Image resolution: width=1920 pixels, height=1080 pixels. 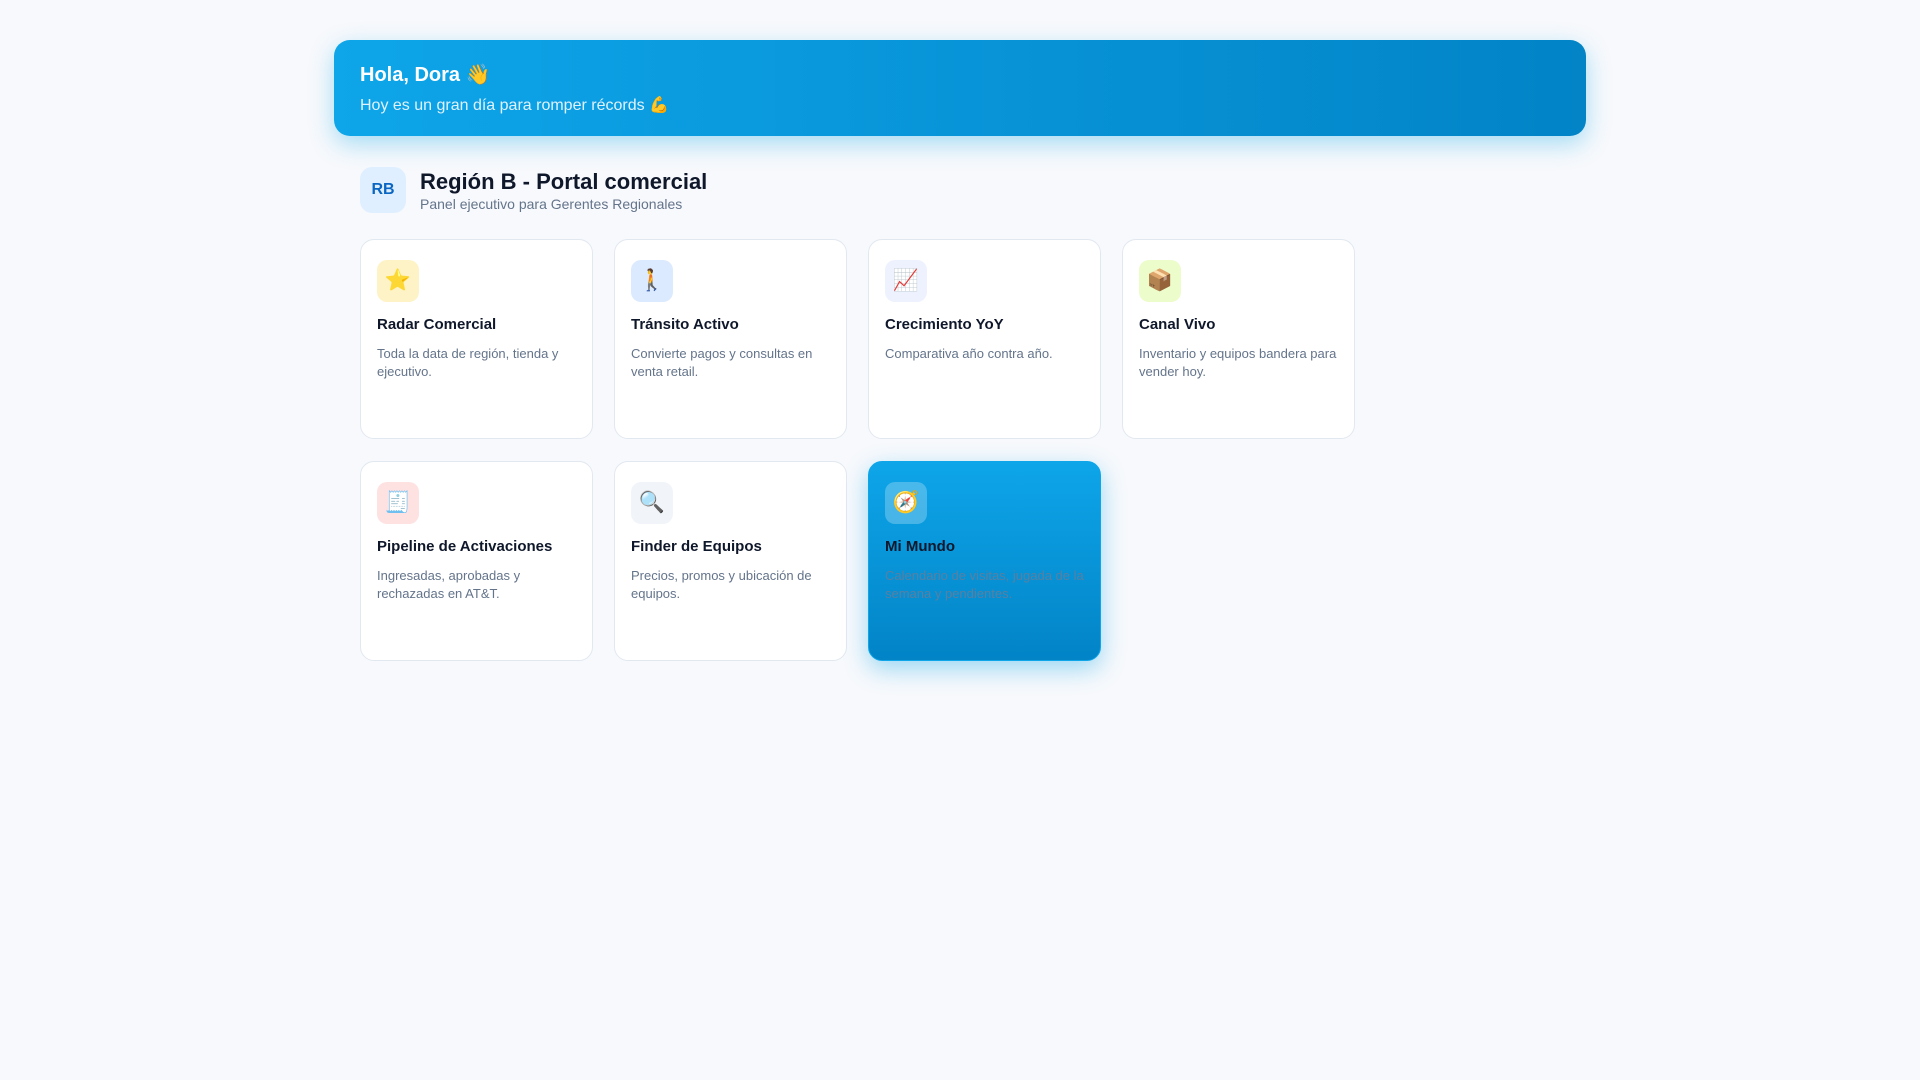 I want to click on card-description: Precios, promos y ubicación de equipos., so click(x=721, y=584).